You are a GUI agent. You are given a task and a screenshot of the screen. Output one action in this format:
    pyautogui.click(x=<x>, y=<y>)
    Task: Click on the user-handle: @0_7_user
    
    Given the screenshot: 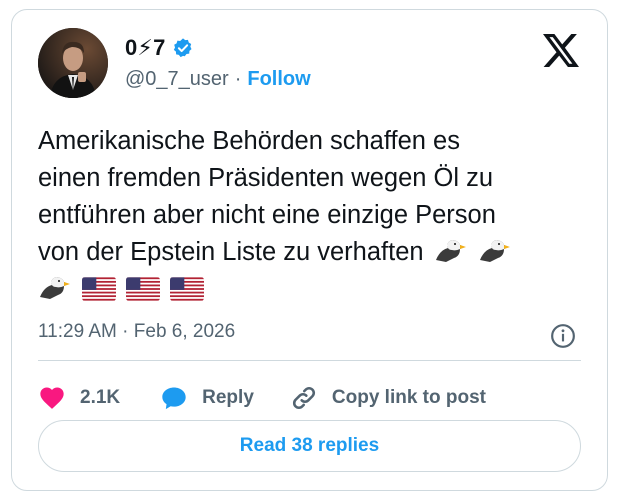 What is the action you would take?
    pyautogui.click(x=177, y=79)
    